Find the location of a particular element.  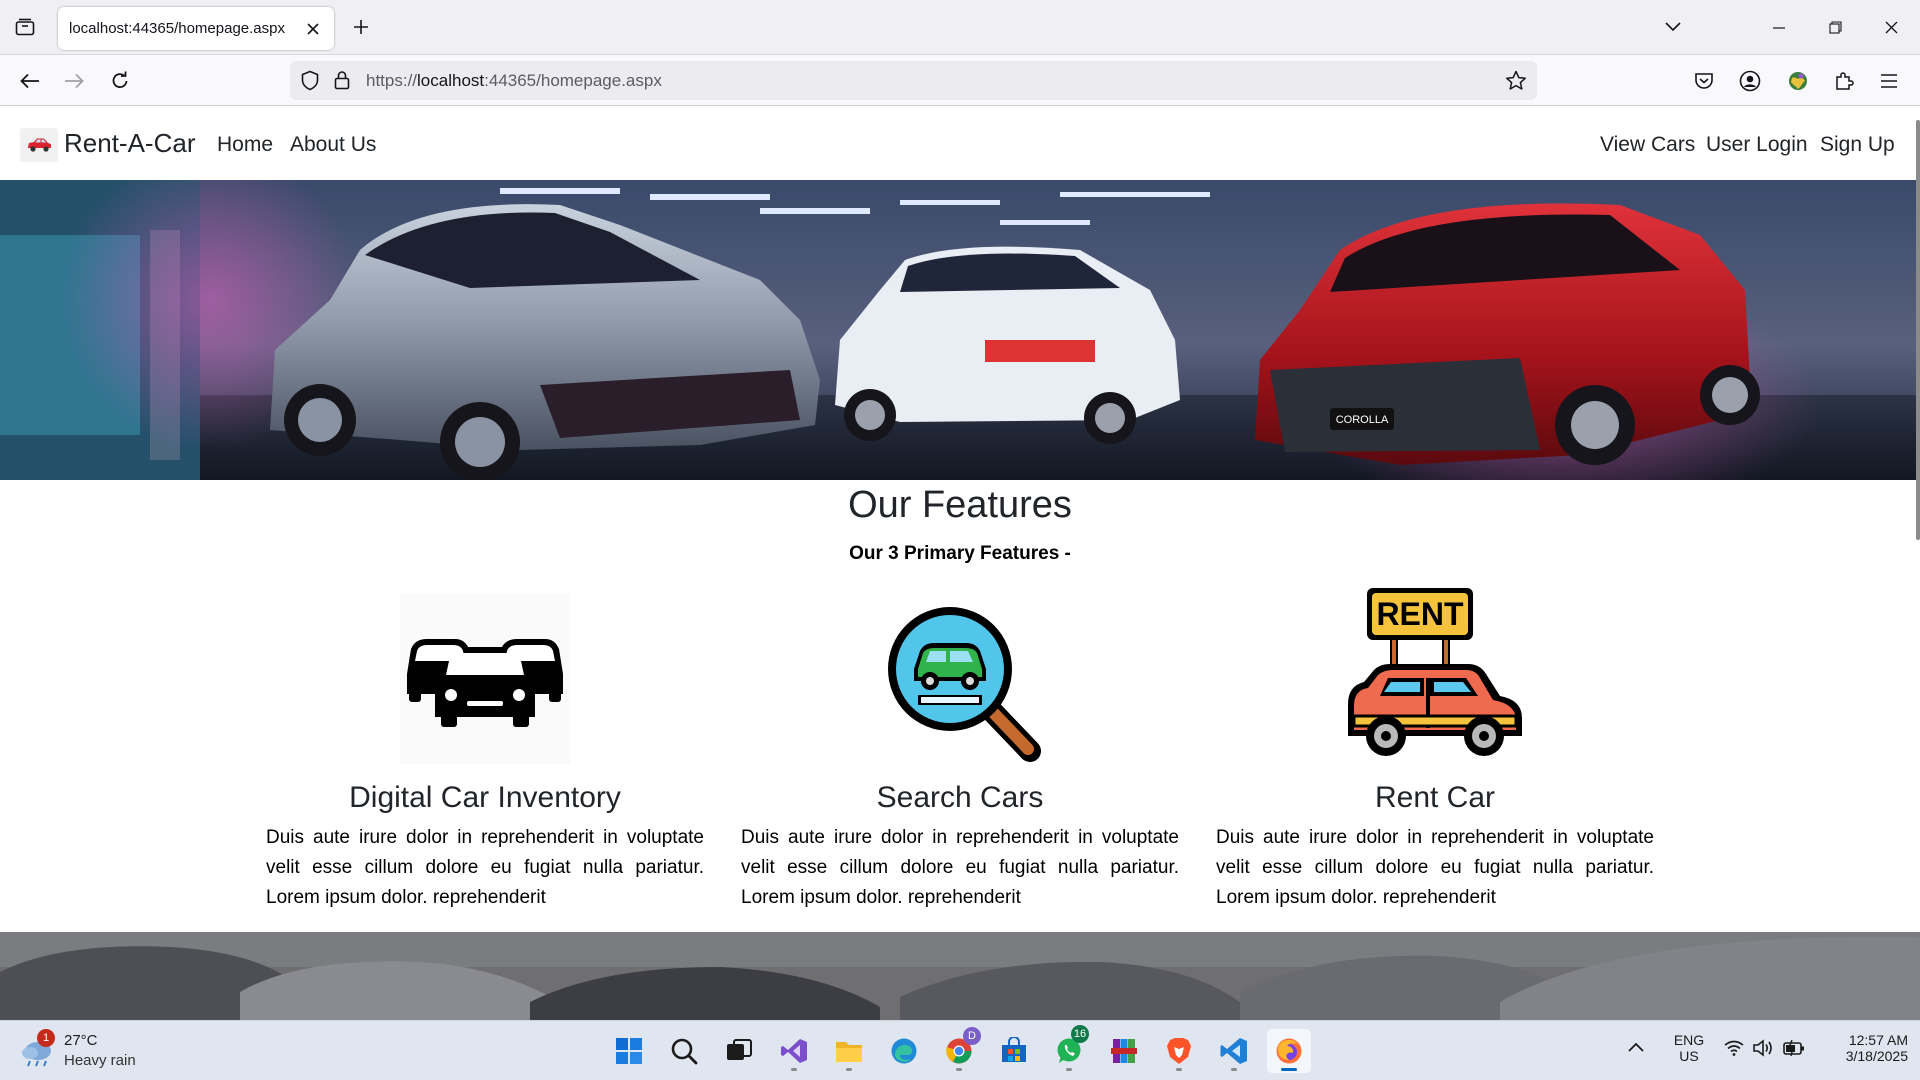

page-scrollbar is located at coordinates (1918, 330).